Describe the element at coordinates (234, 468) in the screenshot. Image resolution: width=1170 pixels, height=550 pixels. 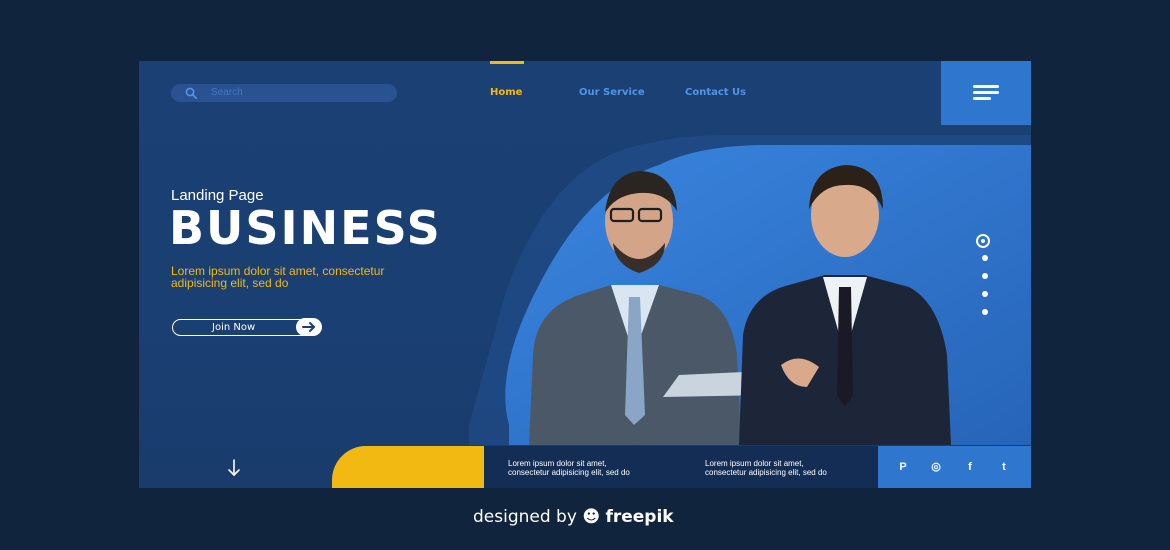
I see `scroll-down-icon` at that location.